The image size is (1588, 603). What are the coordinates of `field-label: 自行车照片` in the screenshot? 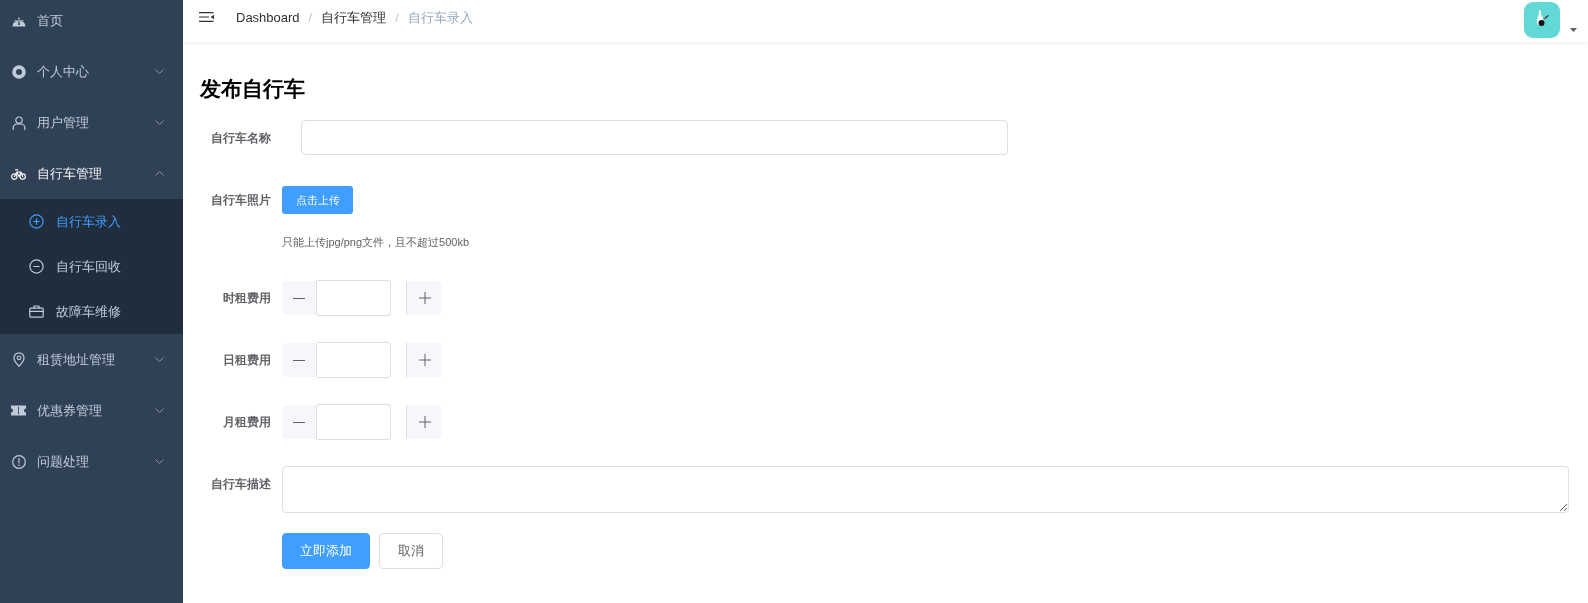 It's located at (240, 200).